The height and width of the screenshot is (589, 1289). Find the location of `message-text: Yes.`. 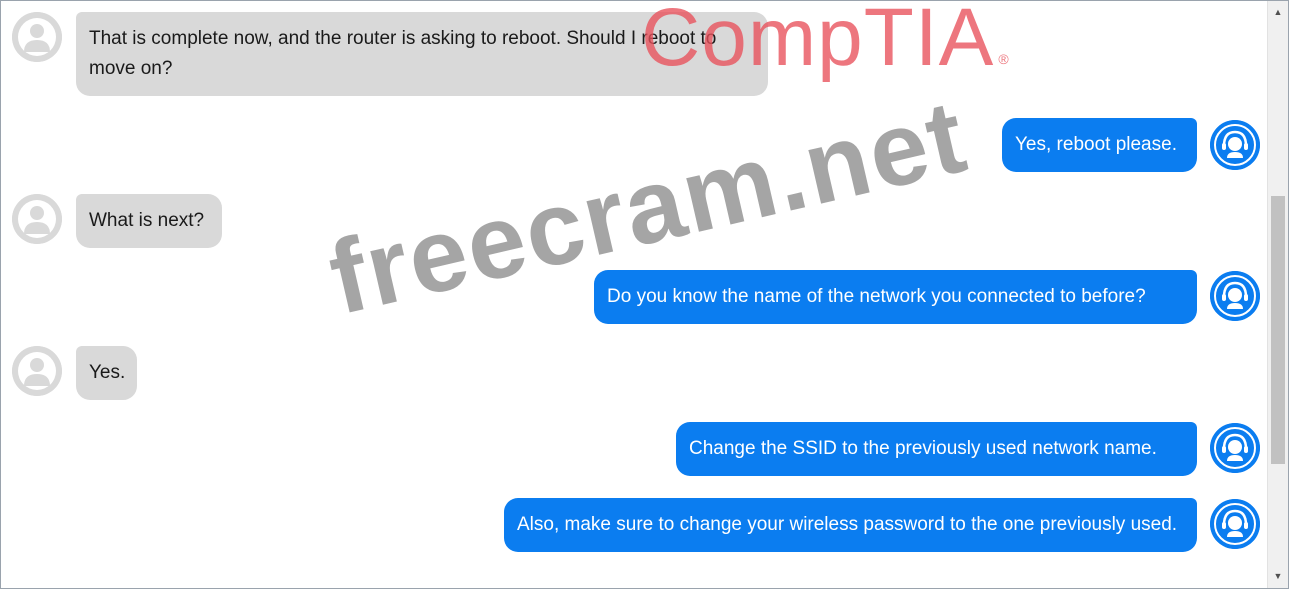

message-text: Yes. is located at coordinates (107, 372).